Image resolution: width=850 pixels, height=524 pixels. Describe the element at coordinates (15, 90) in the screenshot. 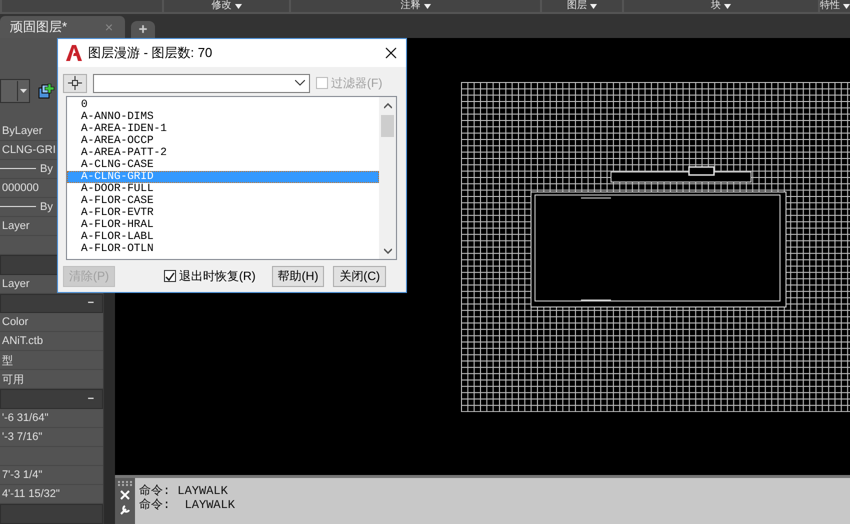

I see `layer-dropdown` at that location.